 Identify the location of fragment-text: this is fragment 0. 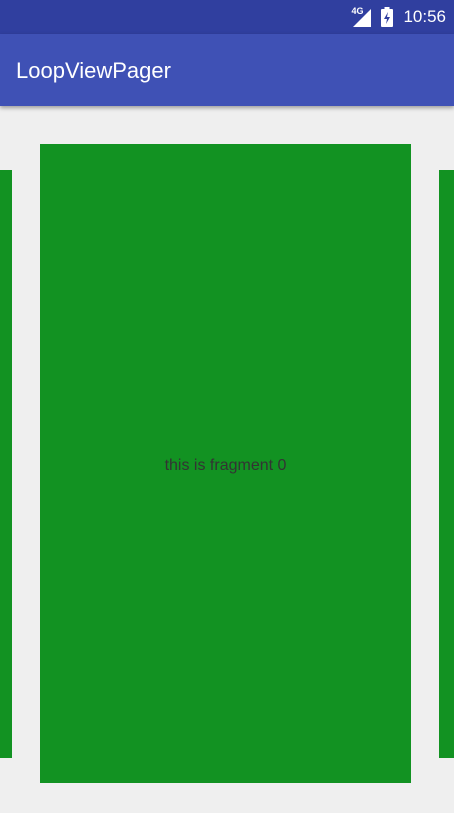
(225, 465).